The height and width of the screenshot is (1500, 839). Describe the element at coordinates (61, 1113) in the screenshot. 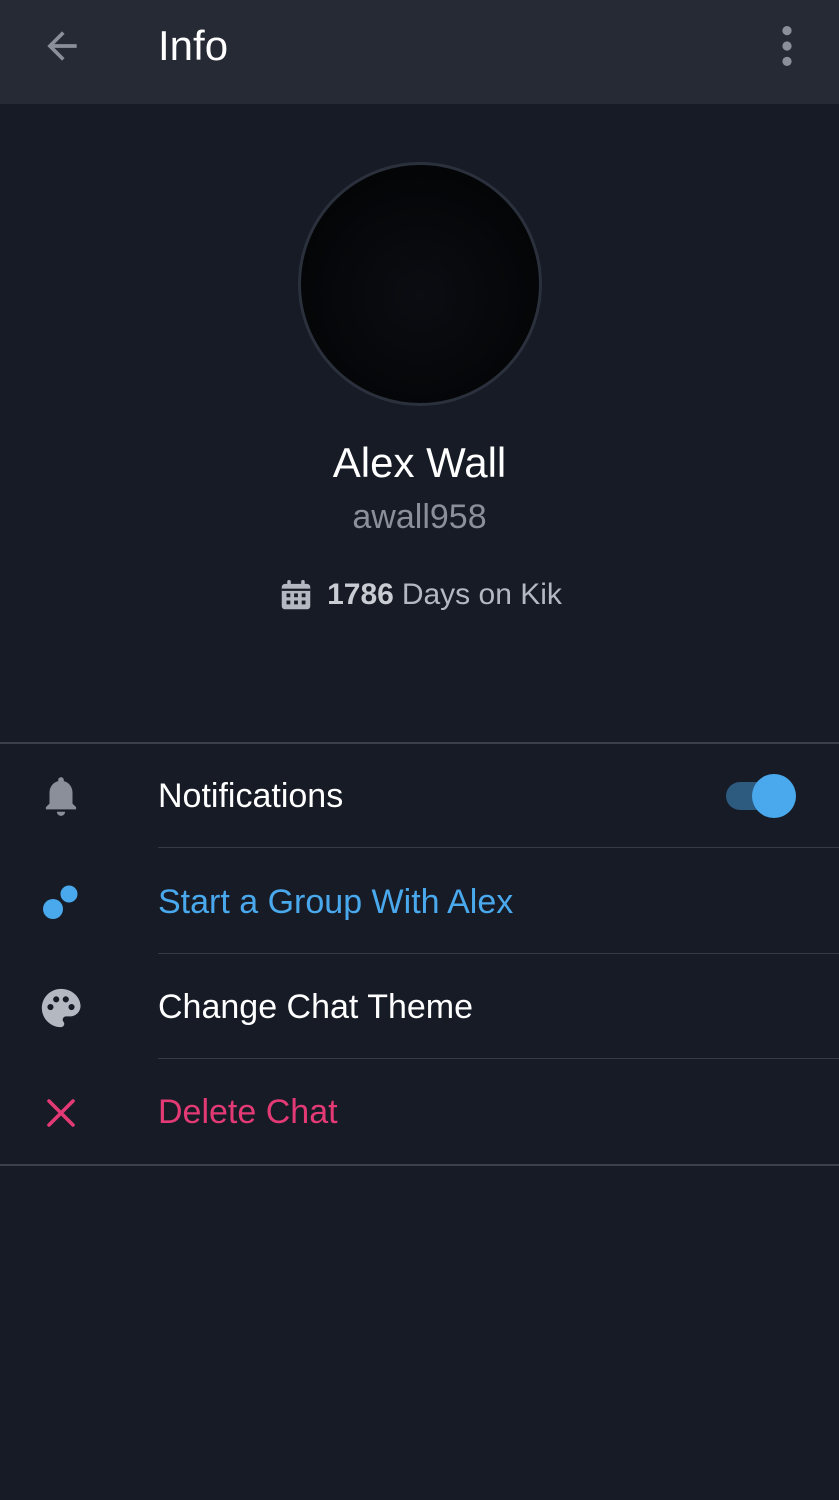

I see `close-icon` at that location.